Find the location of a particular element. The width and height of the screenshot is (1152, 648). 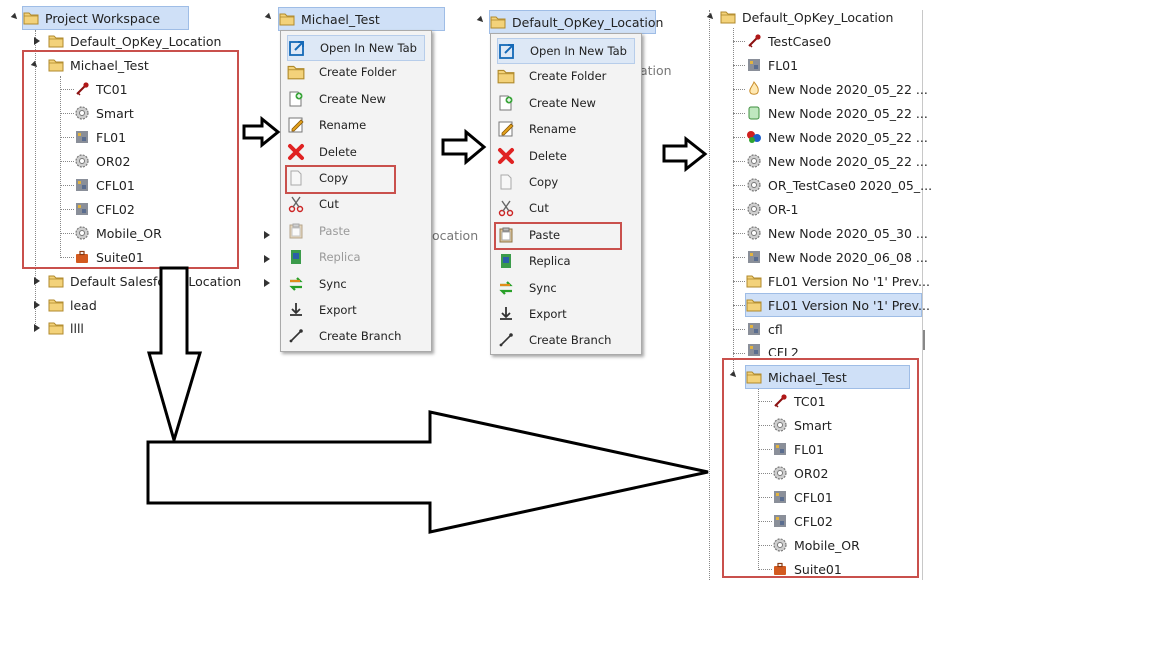

big-right-arrow-icon is located at coordinates (427, 472).